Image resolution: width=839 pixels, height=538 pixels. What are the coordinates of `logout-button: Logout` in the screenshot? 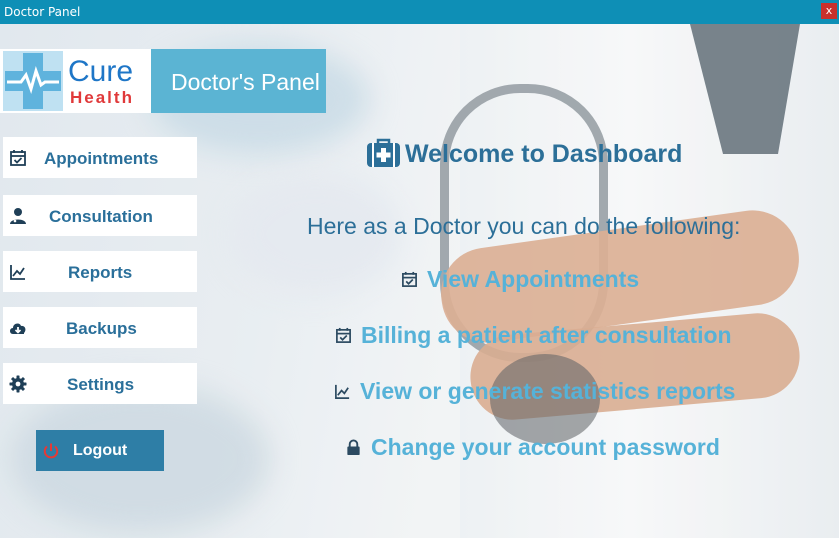 It's located at (100, 450).